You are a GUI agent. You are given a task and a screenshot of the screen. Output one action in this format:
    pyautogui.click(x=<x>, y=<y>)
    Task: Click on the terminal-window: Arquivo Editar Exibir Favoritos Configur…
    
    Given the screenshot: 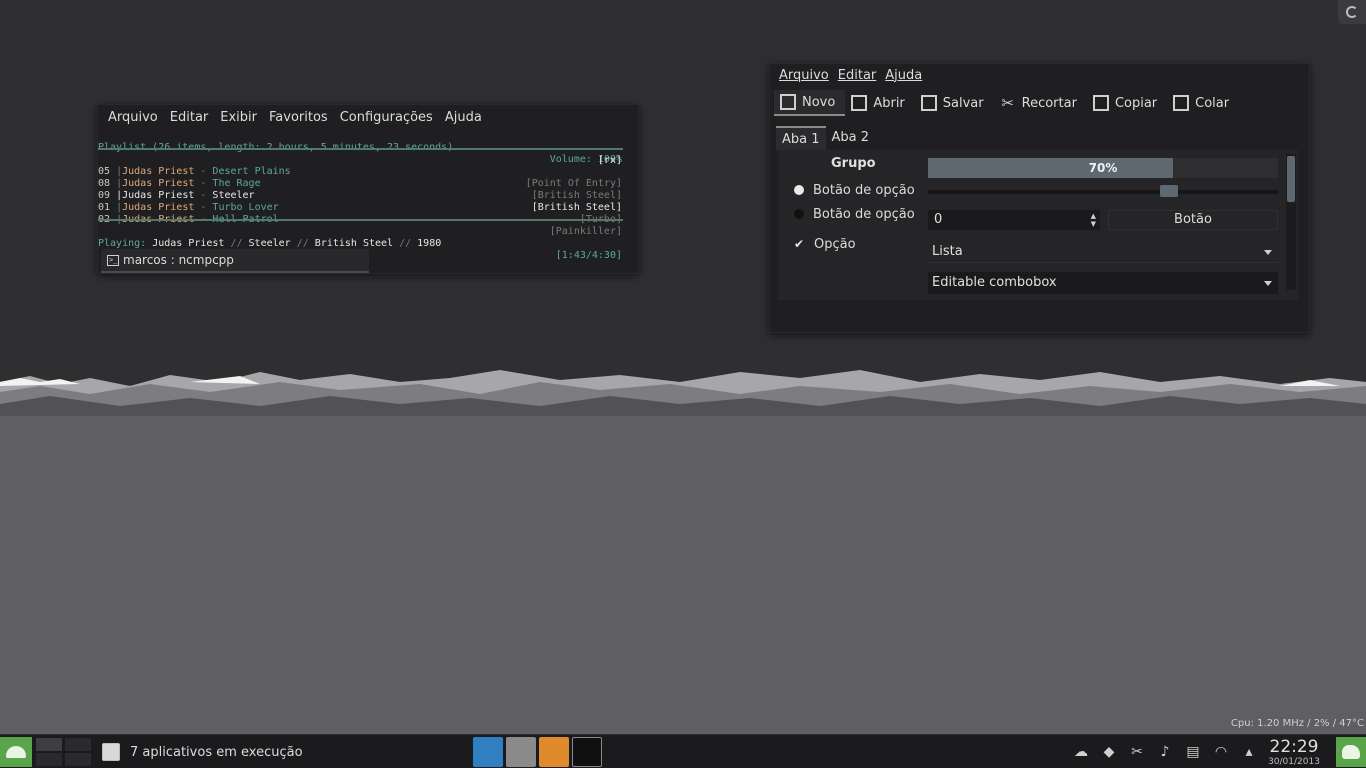 What is the action you would take?
    pyautogui.click(x=368, y=189)
    